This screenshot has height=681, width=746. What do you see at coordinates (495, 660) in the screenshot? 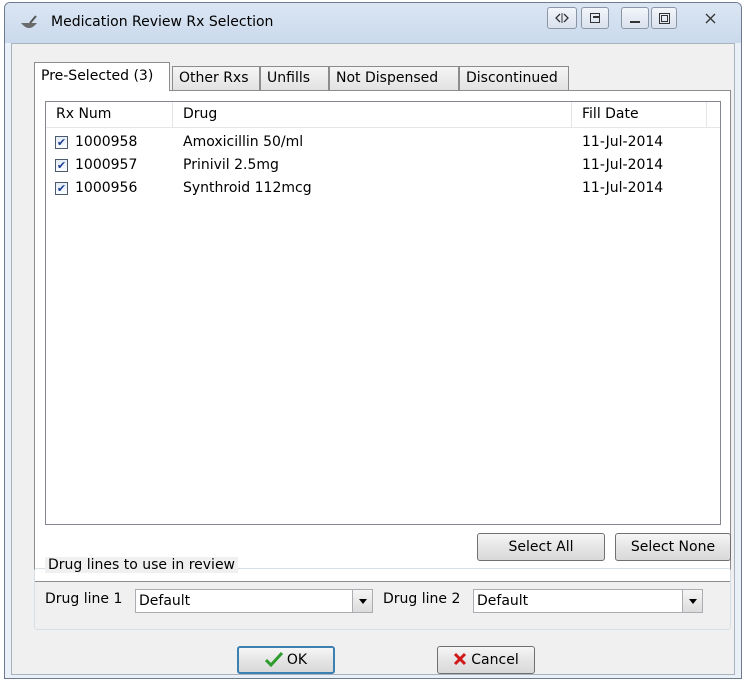
I see `cancel-label: Cancel` at bounding box center [495, 660].